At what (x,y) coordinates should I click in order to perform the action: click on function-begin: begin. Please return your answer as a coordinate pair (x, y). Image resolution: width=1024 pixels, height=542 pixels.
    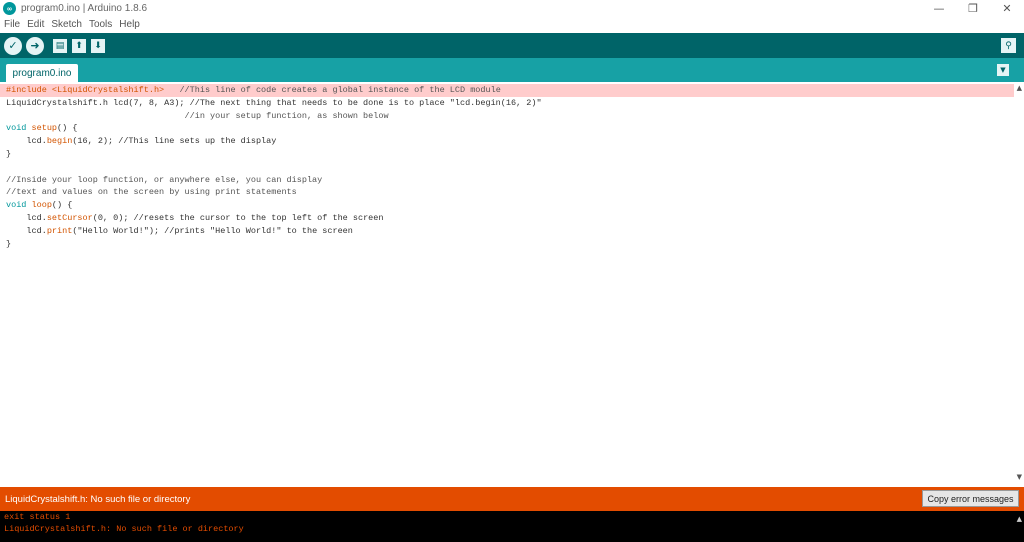
    Looking at the image, I should click on (59, 141).